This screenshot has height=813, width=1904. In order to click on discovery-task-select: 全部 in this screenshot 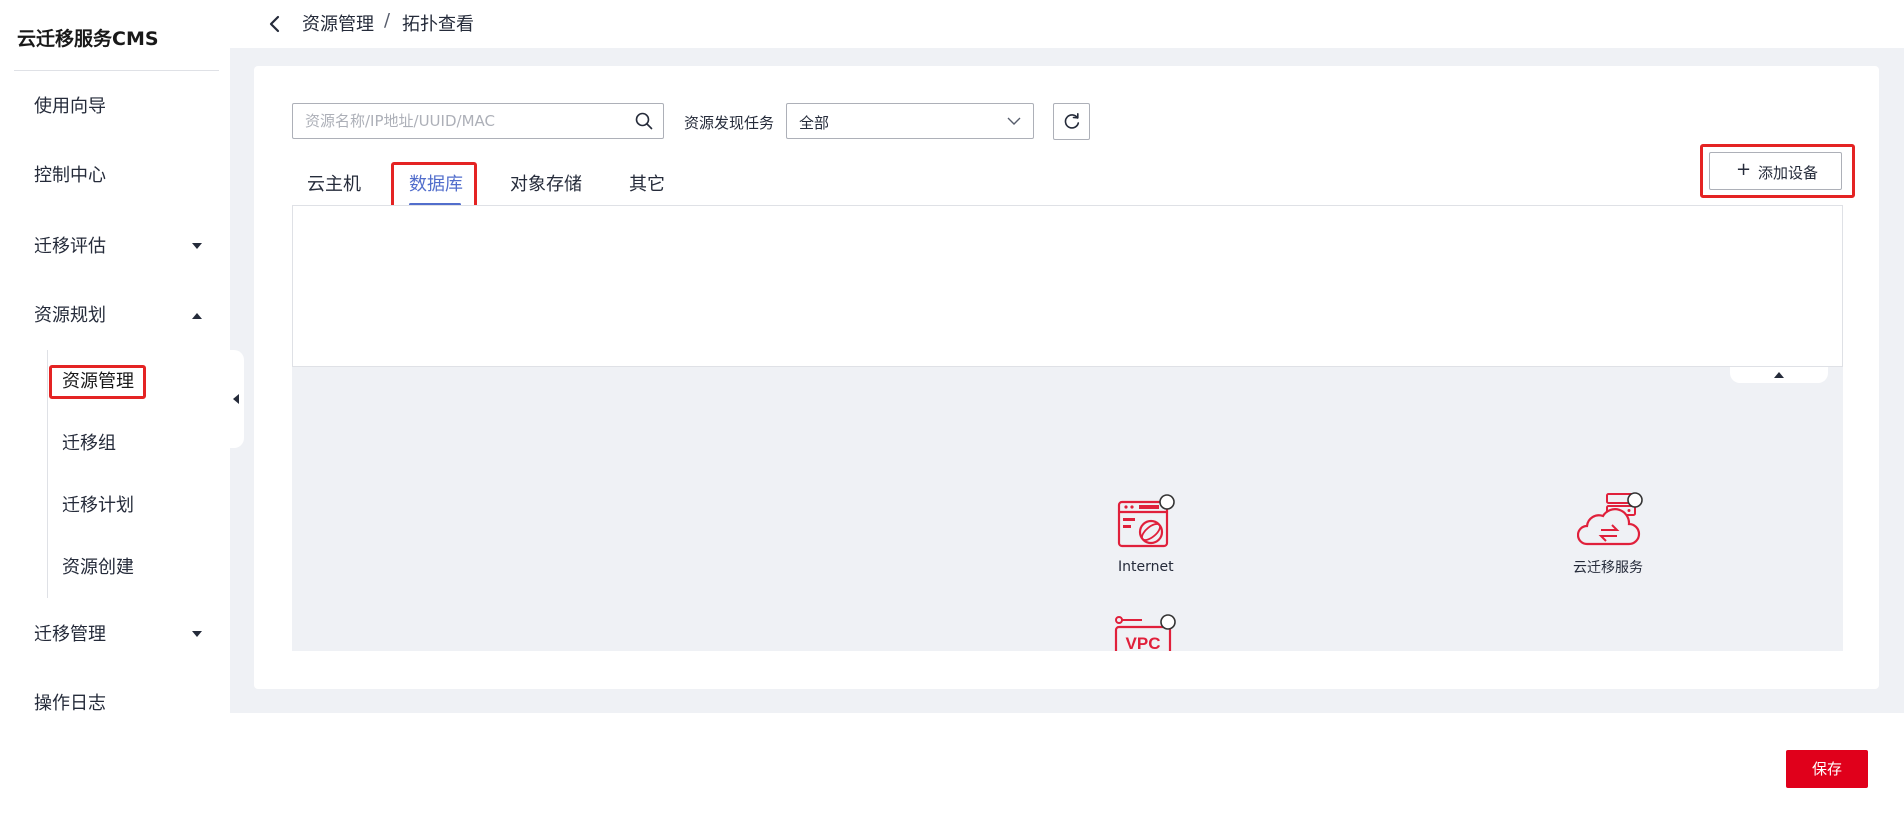, I will do `click(910, 121)`.